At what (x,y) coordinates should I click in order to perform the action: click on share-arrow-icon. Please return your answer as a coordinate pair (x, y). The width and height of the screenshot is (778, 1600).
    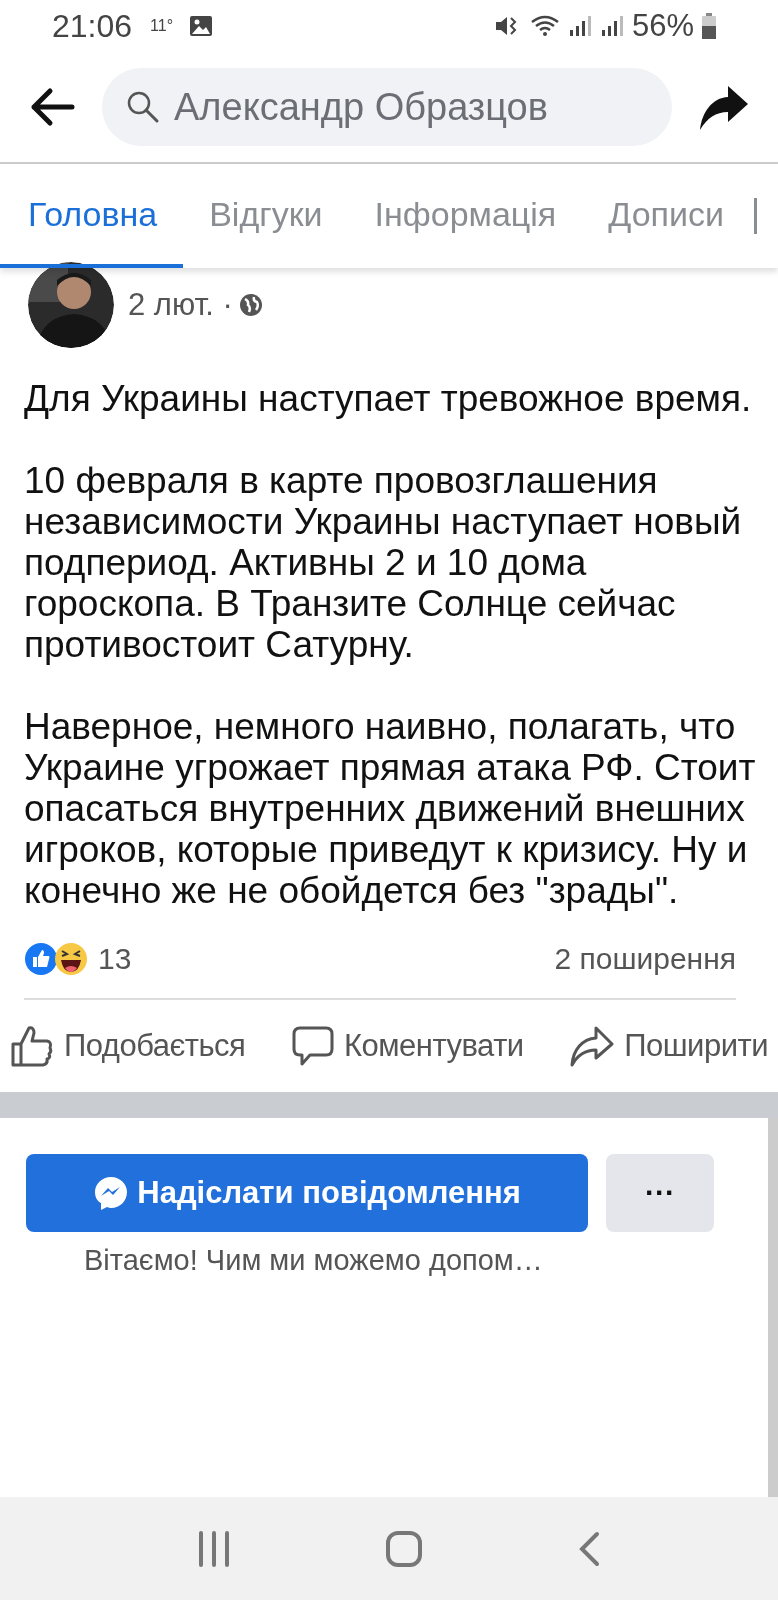
    Looking at the image, I should click on (592, 1046).